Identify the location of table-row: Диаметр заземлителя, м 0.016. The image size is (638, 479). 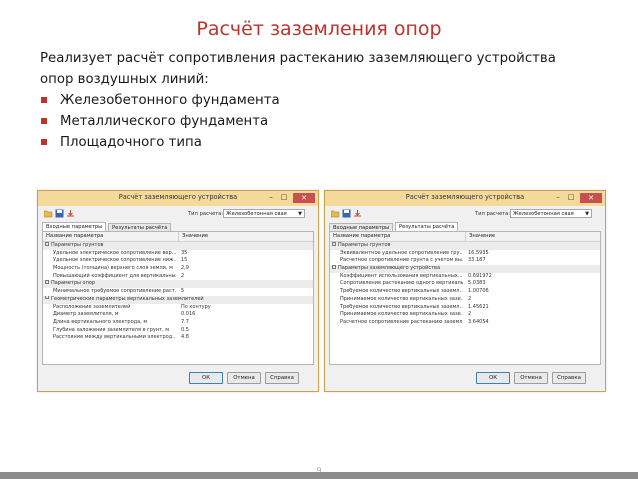
(178, 315).